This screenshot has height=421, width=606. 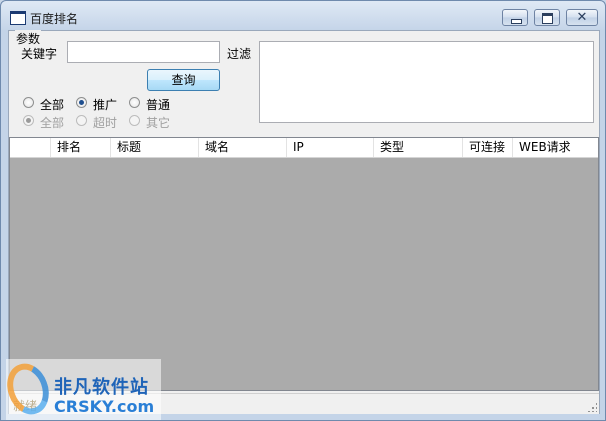 What do you see at coordinates (417, 147) in the screenshot?
I see `column-header-type: 类型` at bounding box center [417, 147].